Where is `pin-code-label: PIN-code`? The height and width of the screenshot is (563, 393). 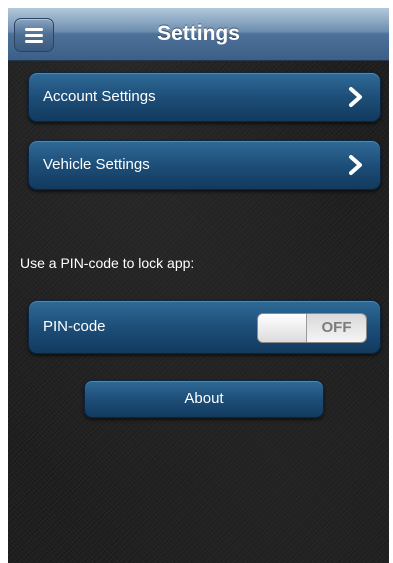
pin-code-label: PIN-code is located at coordinates (74, 326).